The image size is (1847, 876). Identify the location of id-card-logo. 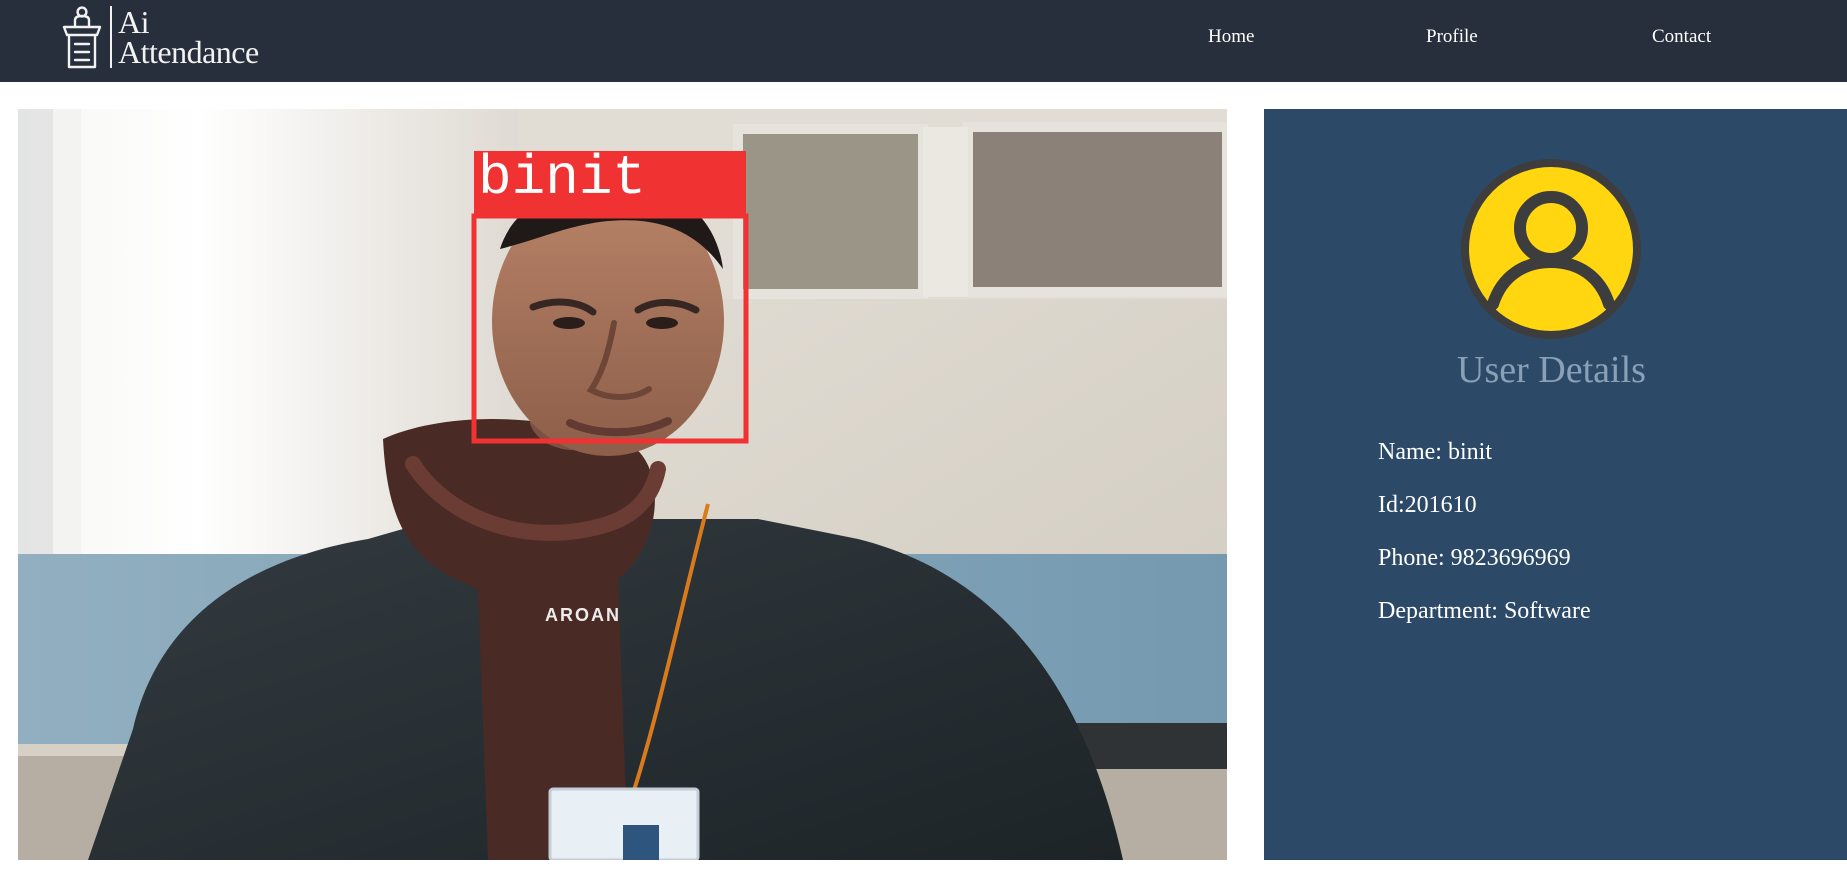
(641, 842).